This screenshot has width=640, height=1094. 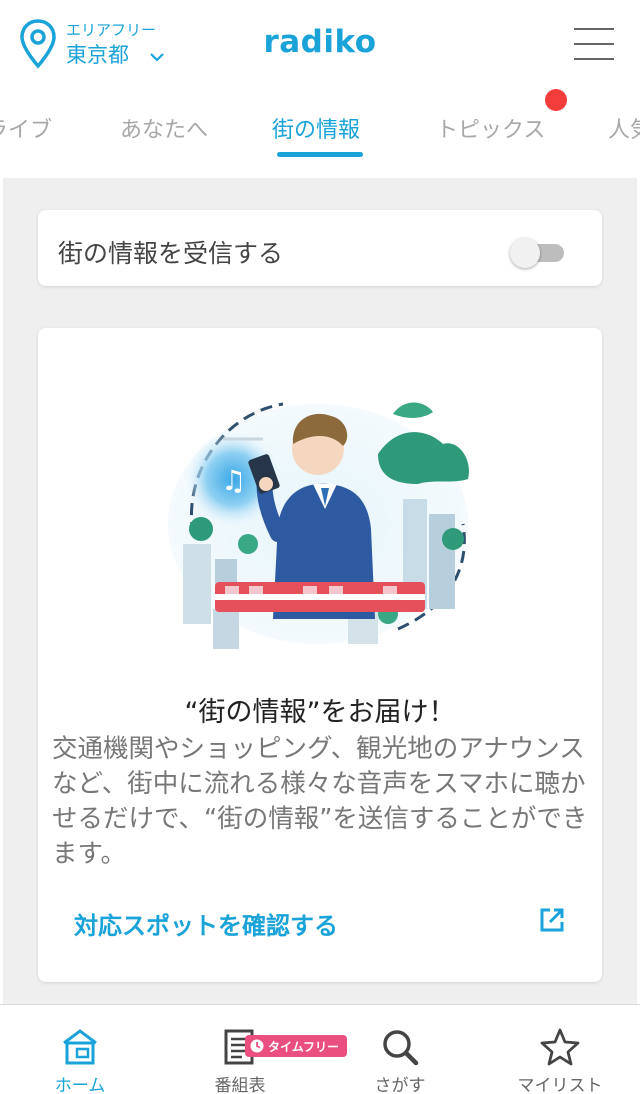 I want to click on timefree-badge: タイムフリー, so click(x=296, y=1046).